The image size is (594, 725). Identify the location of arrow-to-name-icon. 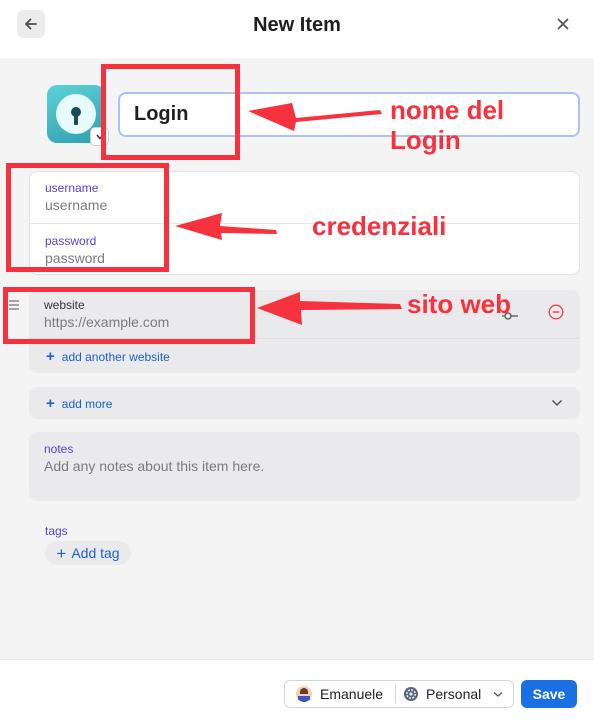
(315, 117).